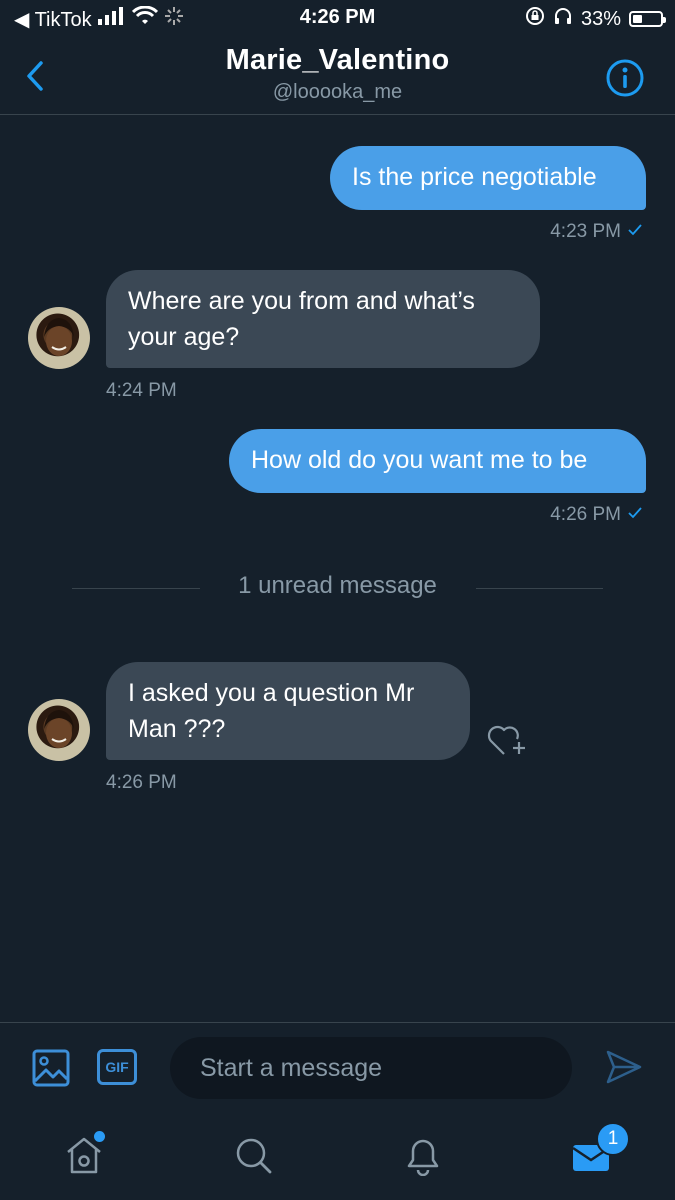 The height and width of the screenshot is (1200, 675). Describe the element at coordinates (488, 178) in the screenshot. I see `message-bubble-outgoing: Is the price negotiable` at that location.